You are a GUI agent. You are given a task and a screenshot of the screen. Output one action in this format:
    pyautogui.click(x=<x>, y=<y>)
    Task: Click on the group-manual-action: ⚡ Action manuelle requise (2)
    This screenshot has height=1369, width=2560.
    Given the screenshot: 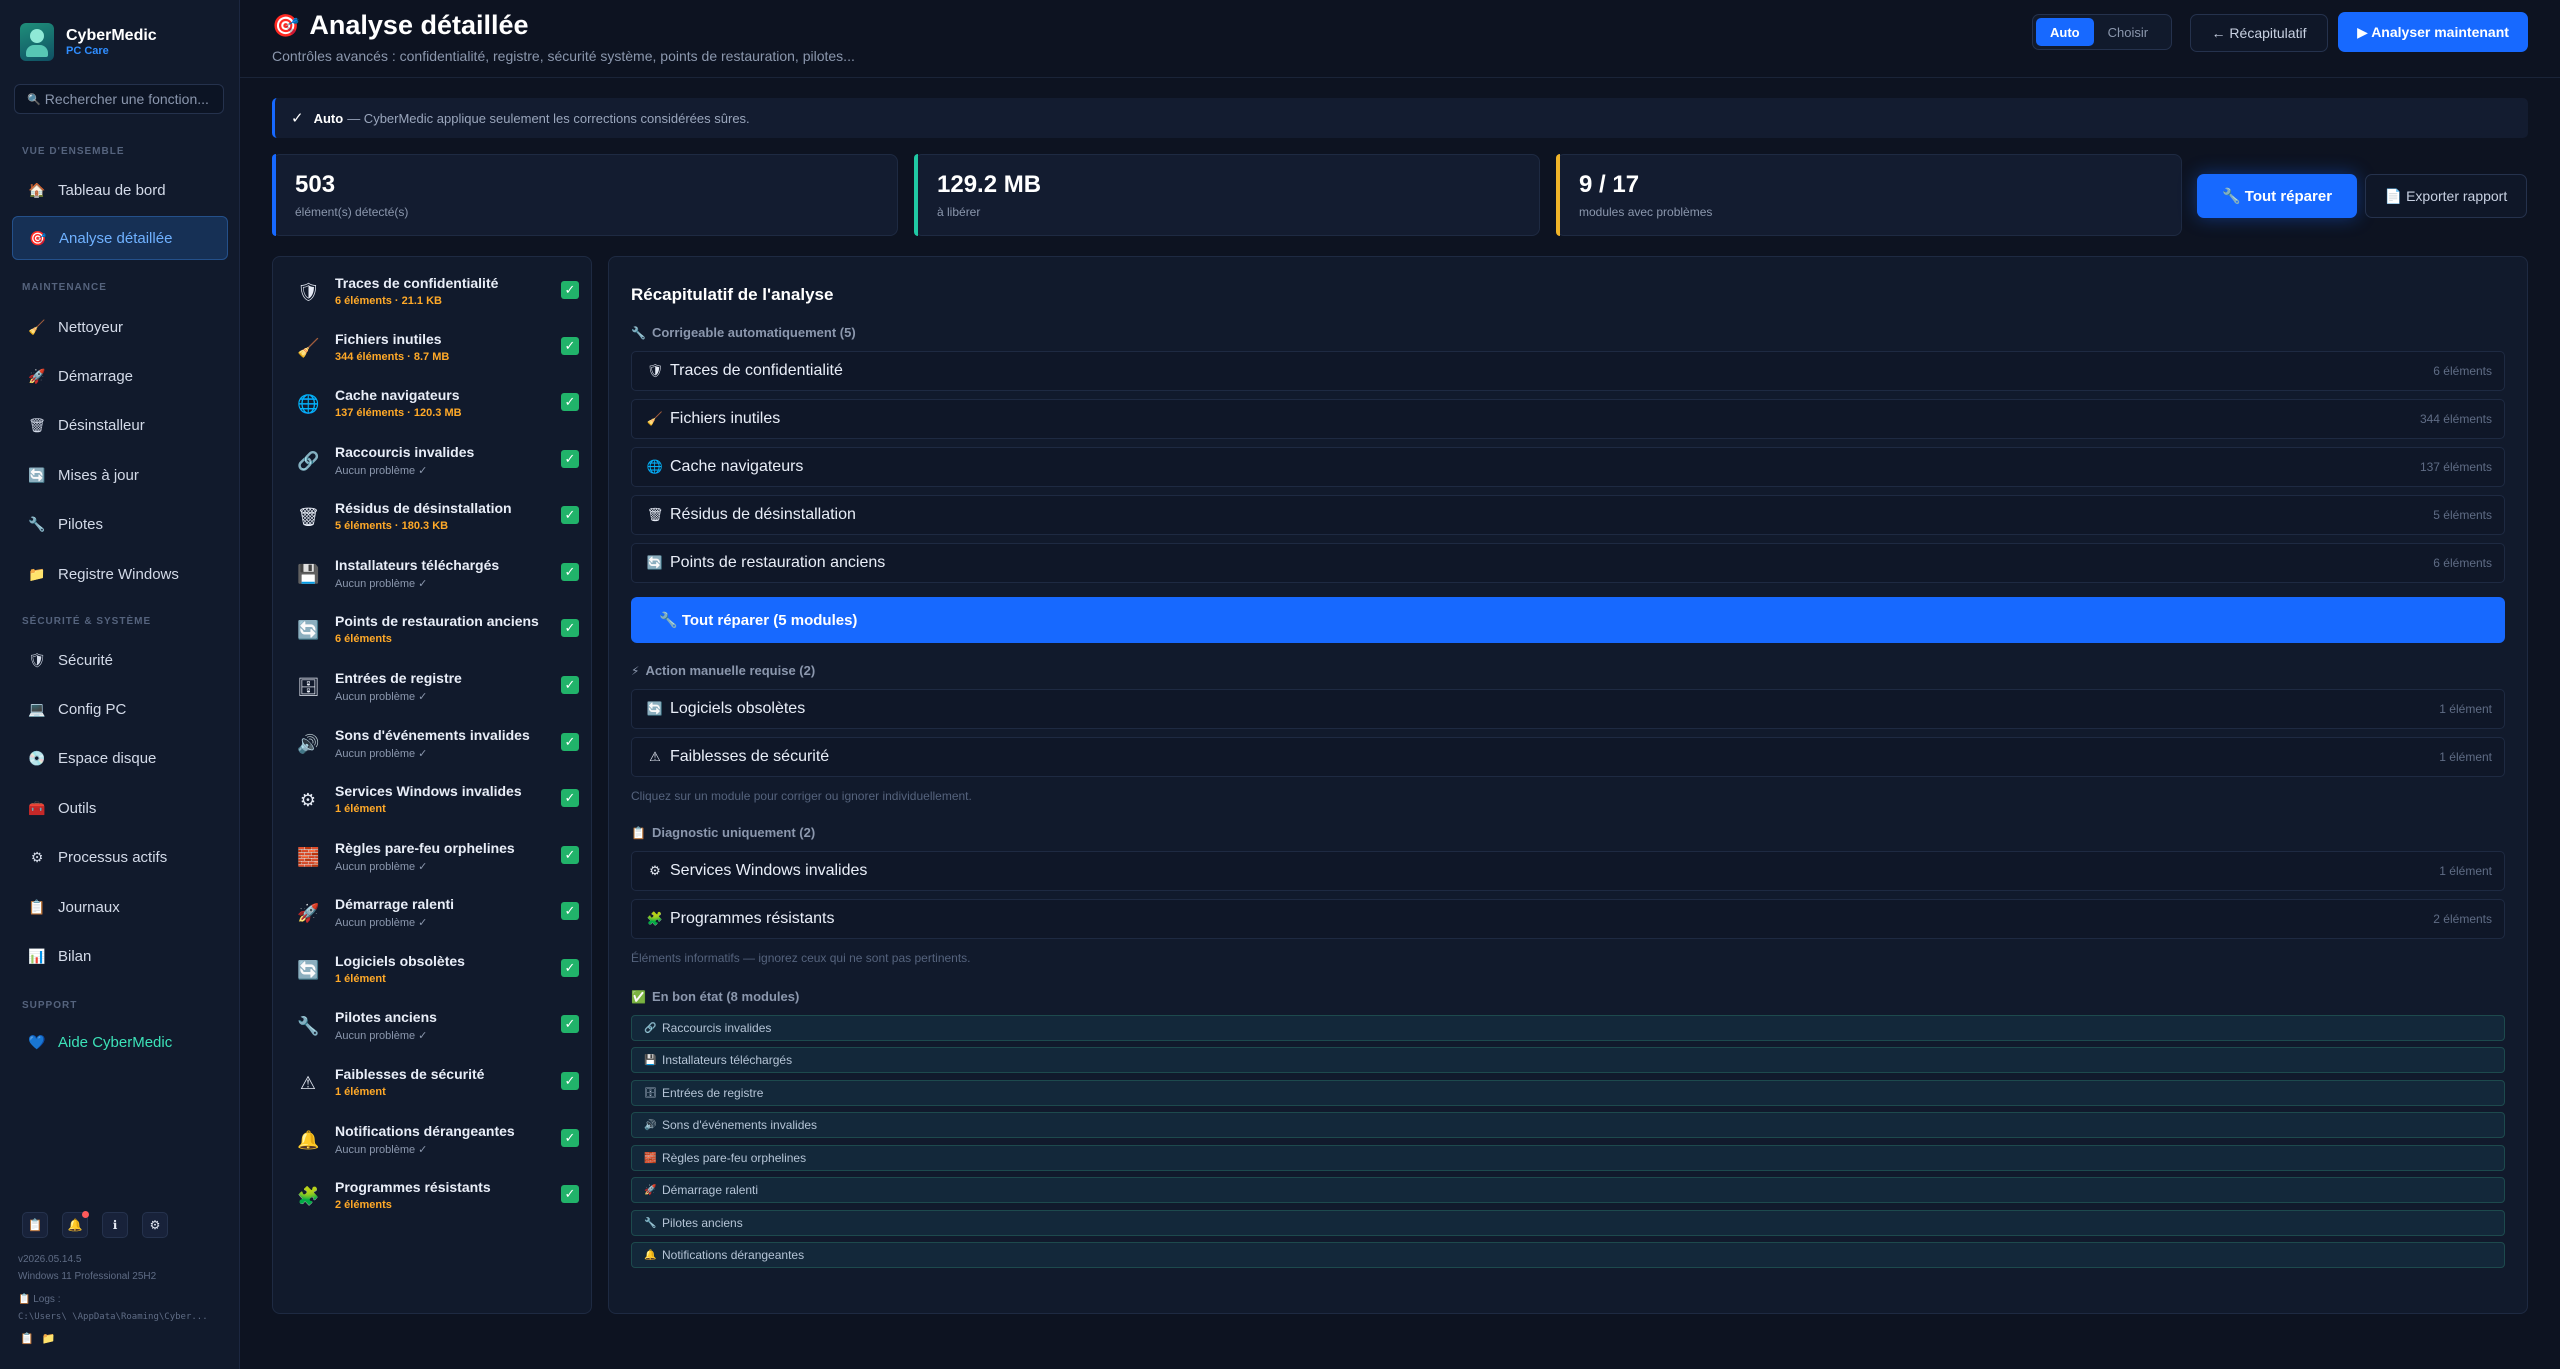 What is the action you would take?
    pyautogui.click(x=723, y=670)
    